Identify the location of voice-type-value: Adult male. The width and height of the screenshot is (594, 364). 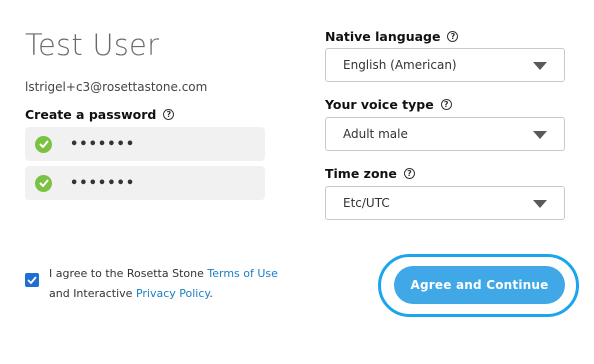
(375, 134).